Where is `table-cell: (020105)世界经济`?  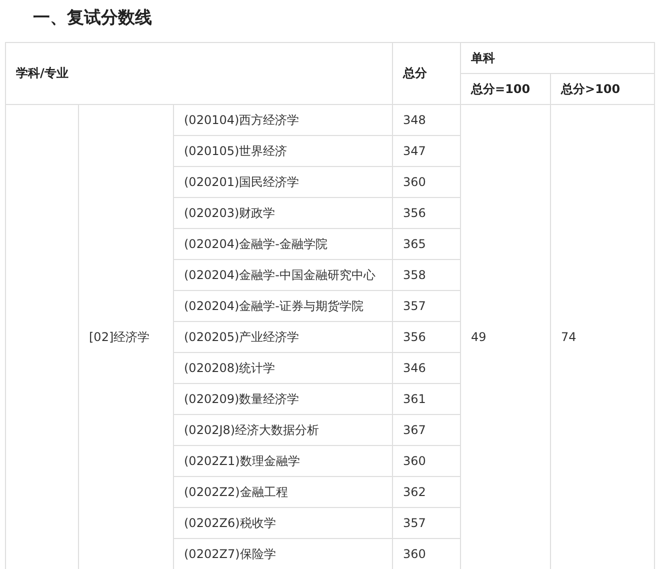 table-cell: (020105)世界经济 is located at coordinates (283, 151).